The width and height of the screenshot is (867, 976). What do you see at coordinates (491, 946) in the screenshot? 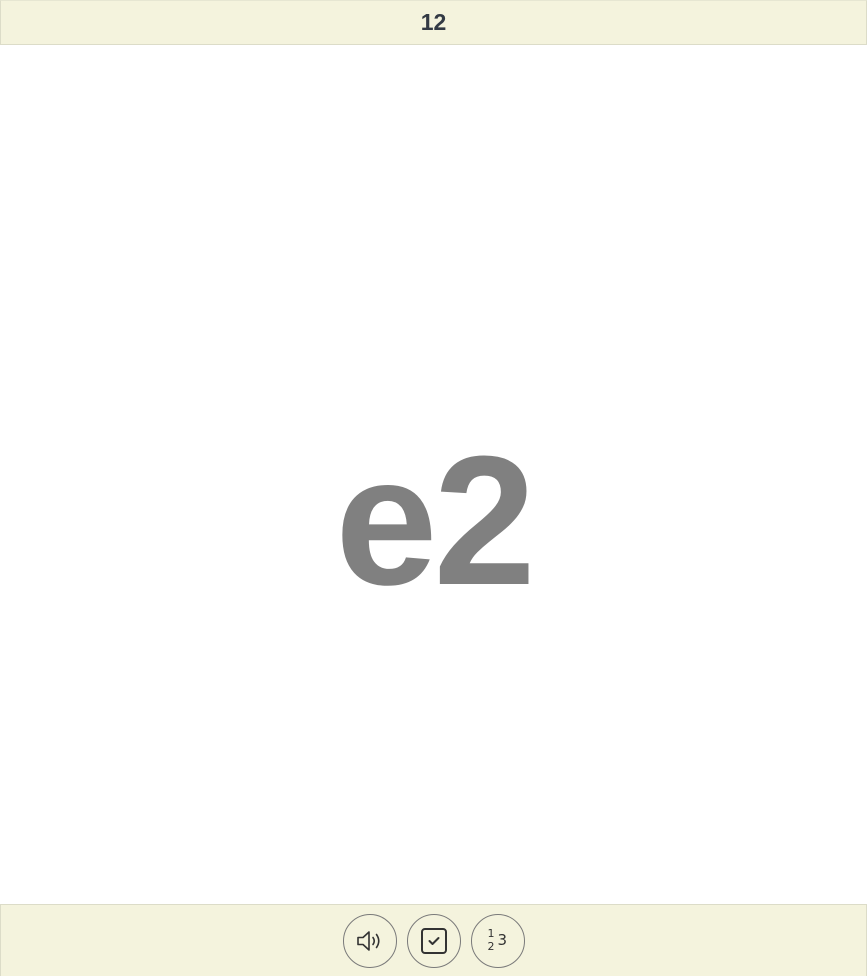
I see `numbers-icon-digit-2: 2` at bounding box center [491, 946].